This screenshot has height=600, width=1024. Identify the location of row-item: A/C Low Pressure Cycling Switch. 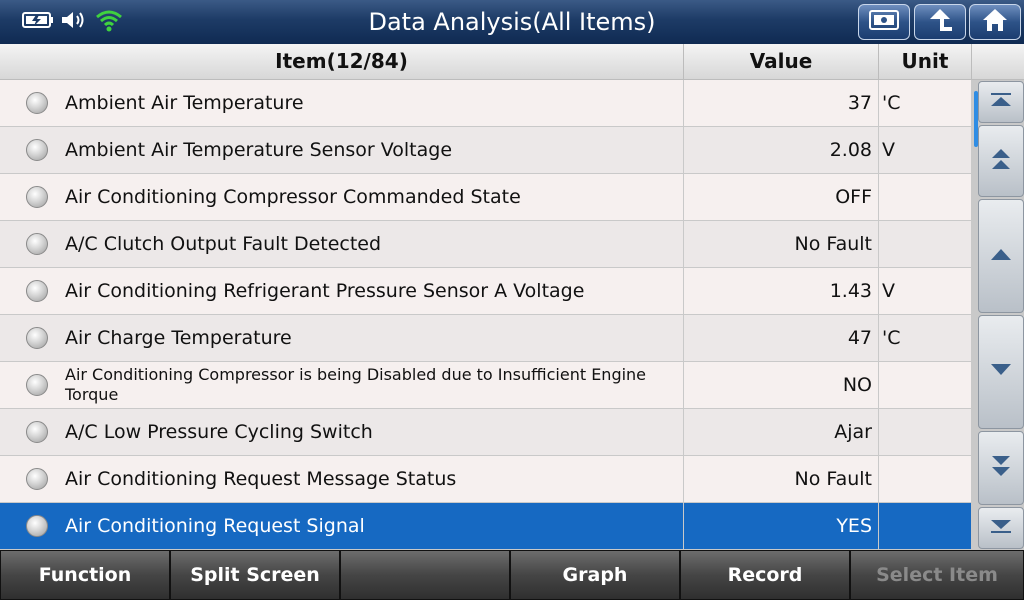
(219, 432).